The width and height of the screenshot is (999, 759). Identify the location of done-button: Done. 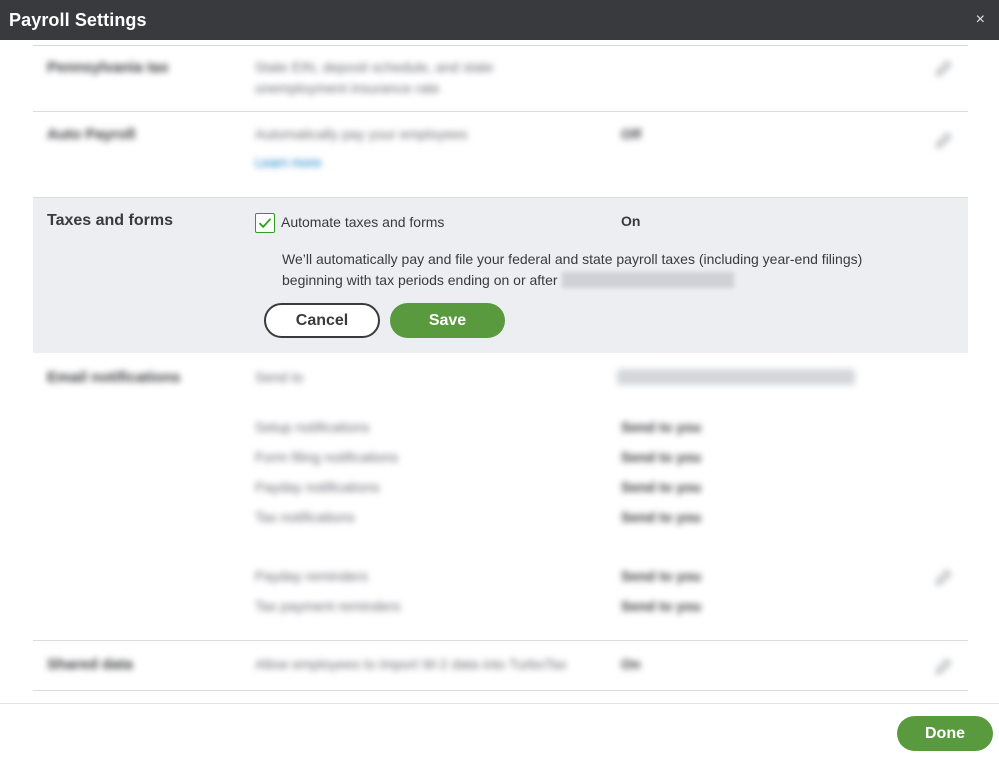
(945, 733).